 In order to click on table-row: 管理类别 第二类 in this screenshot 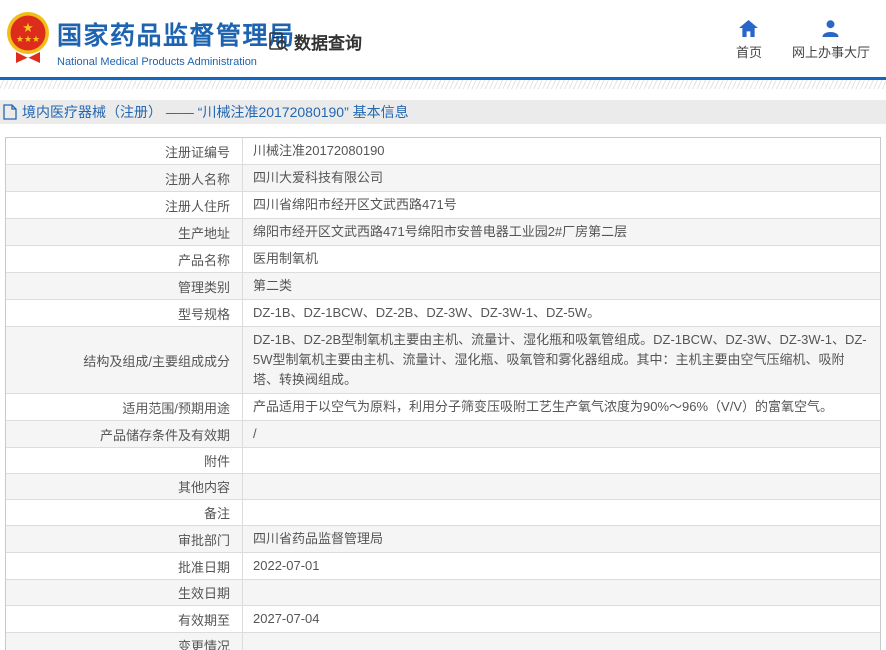, I will do `click(443, 286)`.